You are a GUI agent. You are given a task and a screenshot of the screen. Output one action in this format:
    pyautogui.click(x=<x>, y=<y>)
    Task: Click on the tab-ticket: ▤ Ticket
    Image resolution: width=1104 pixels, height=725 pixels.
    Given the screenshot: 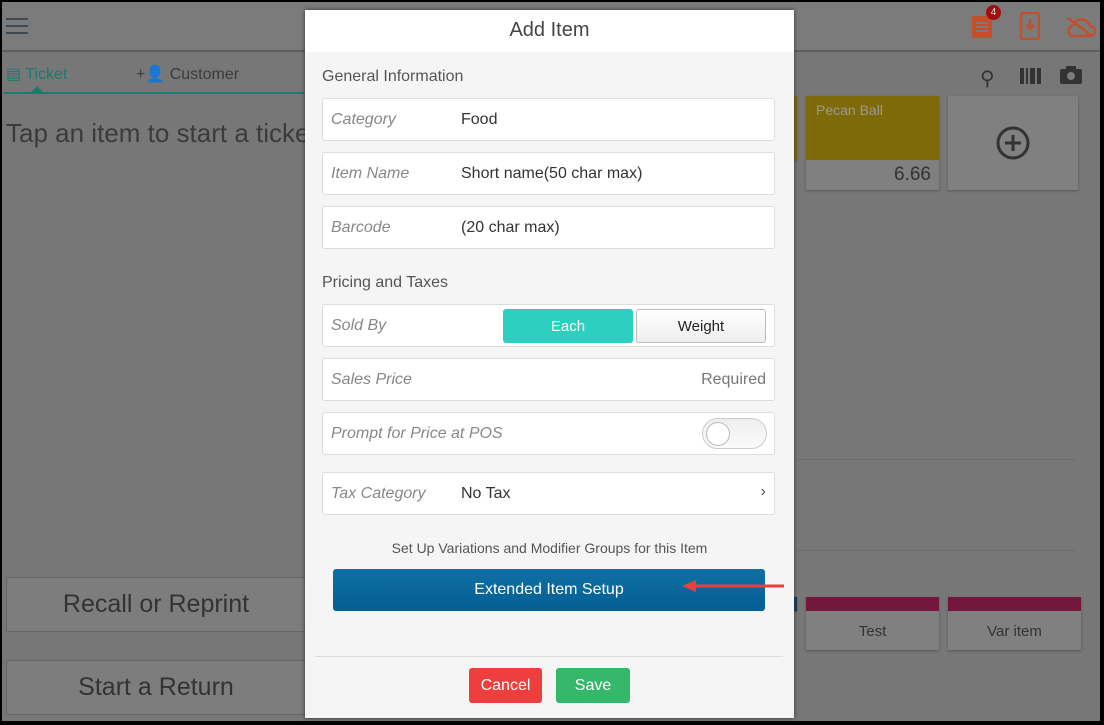 What is the action you would take?
    pyautogui.click(x=36, y=74)
    